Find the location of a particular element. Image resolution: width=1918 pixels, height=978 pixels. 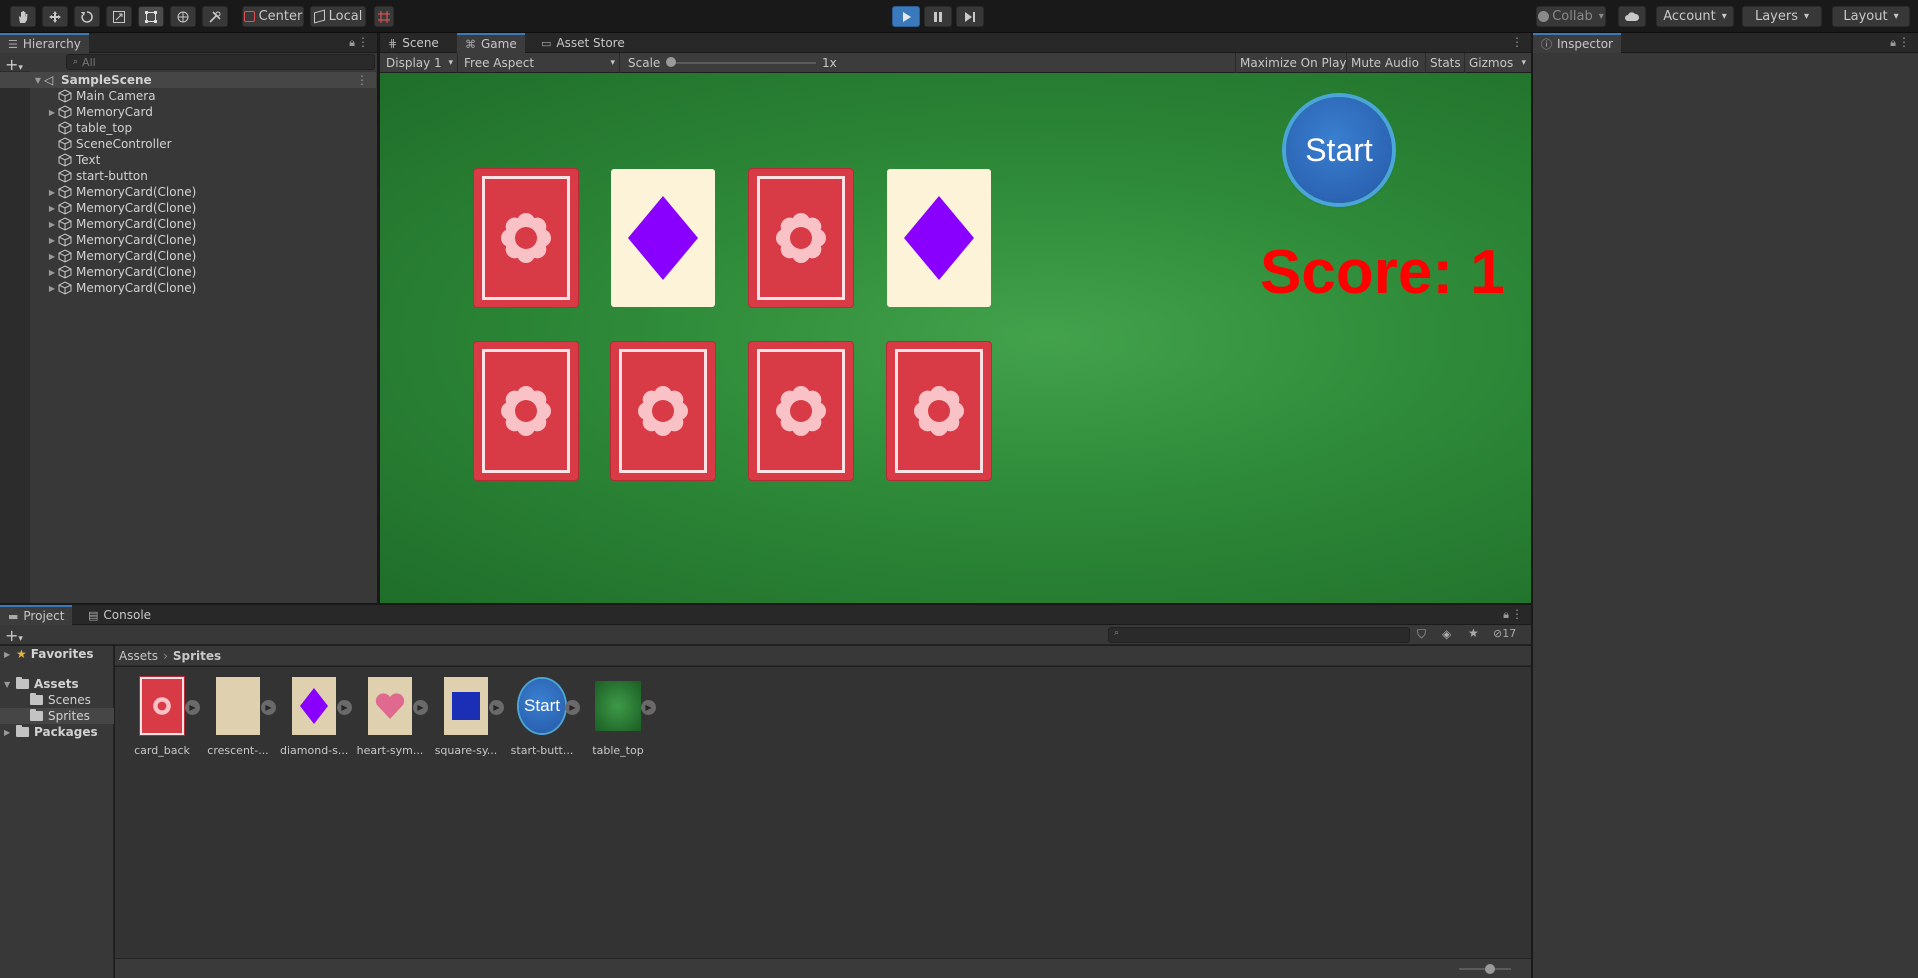

step-button is located at coordinates (970, 16).